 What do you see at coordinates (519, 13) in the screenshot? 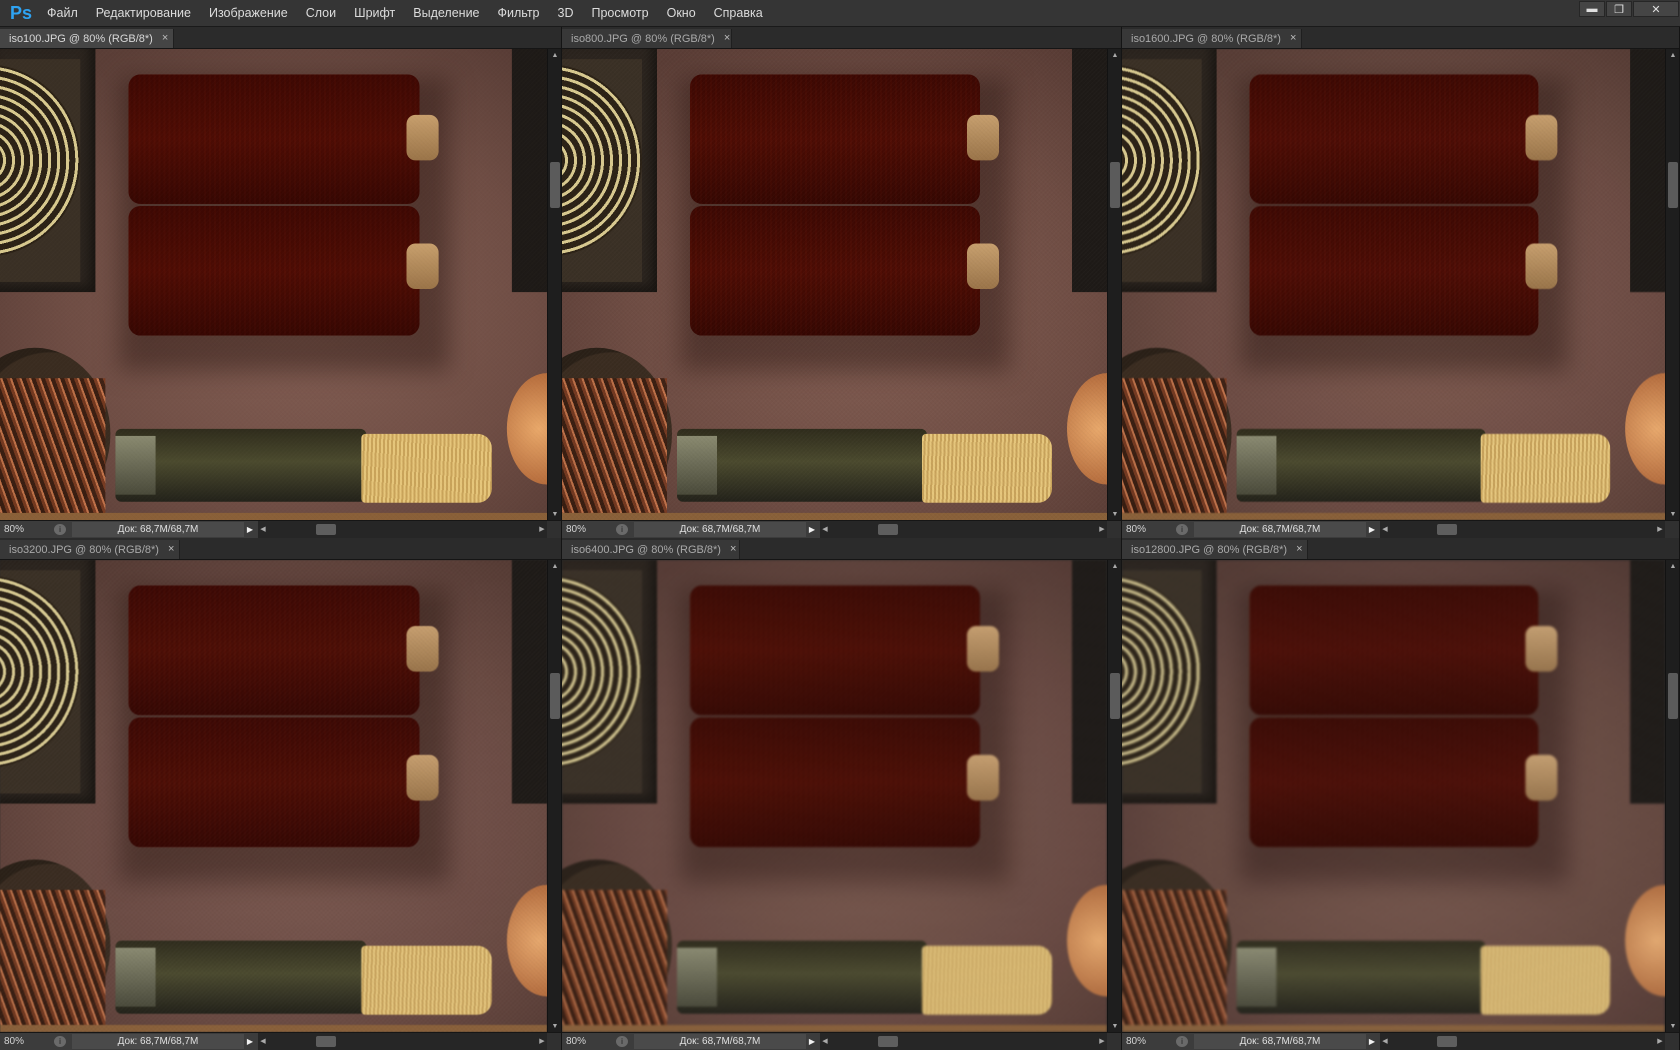
I see `menu-filter: Фильтр` at bounding box center [519, 13].